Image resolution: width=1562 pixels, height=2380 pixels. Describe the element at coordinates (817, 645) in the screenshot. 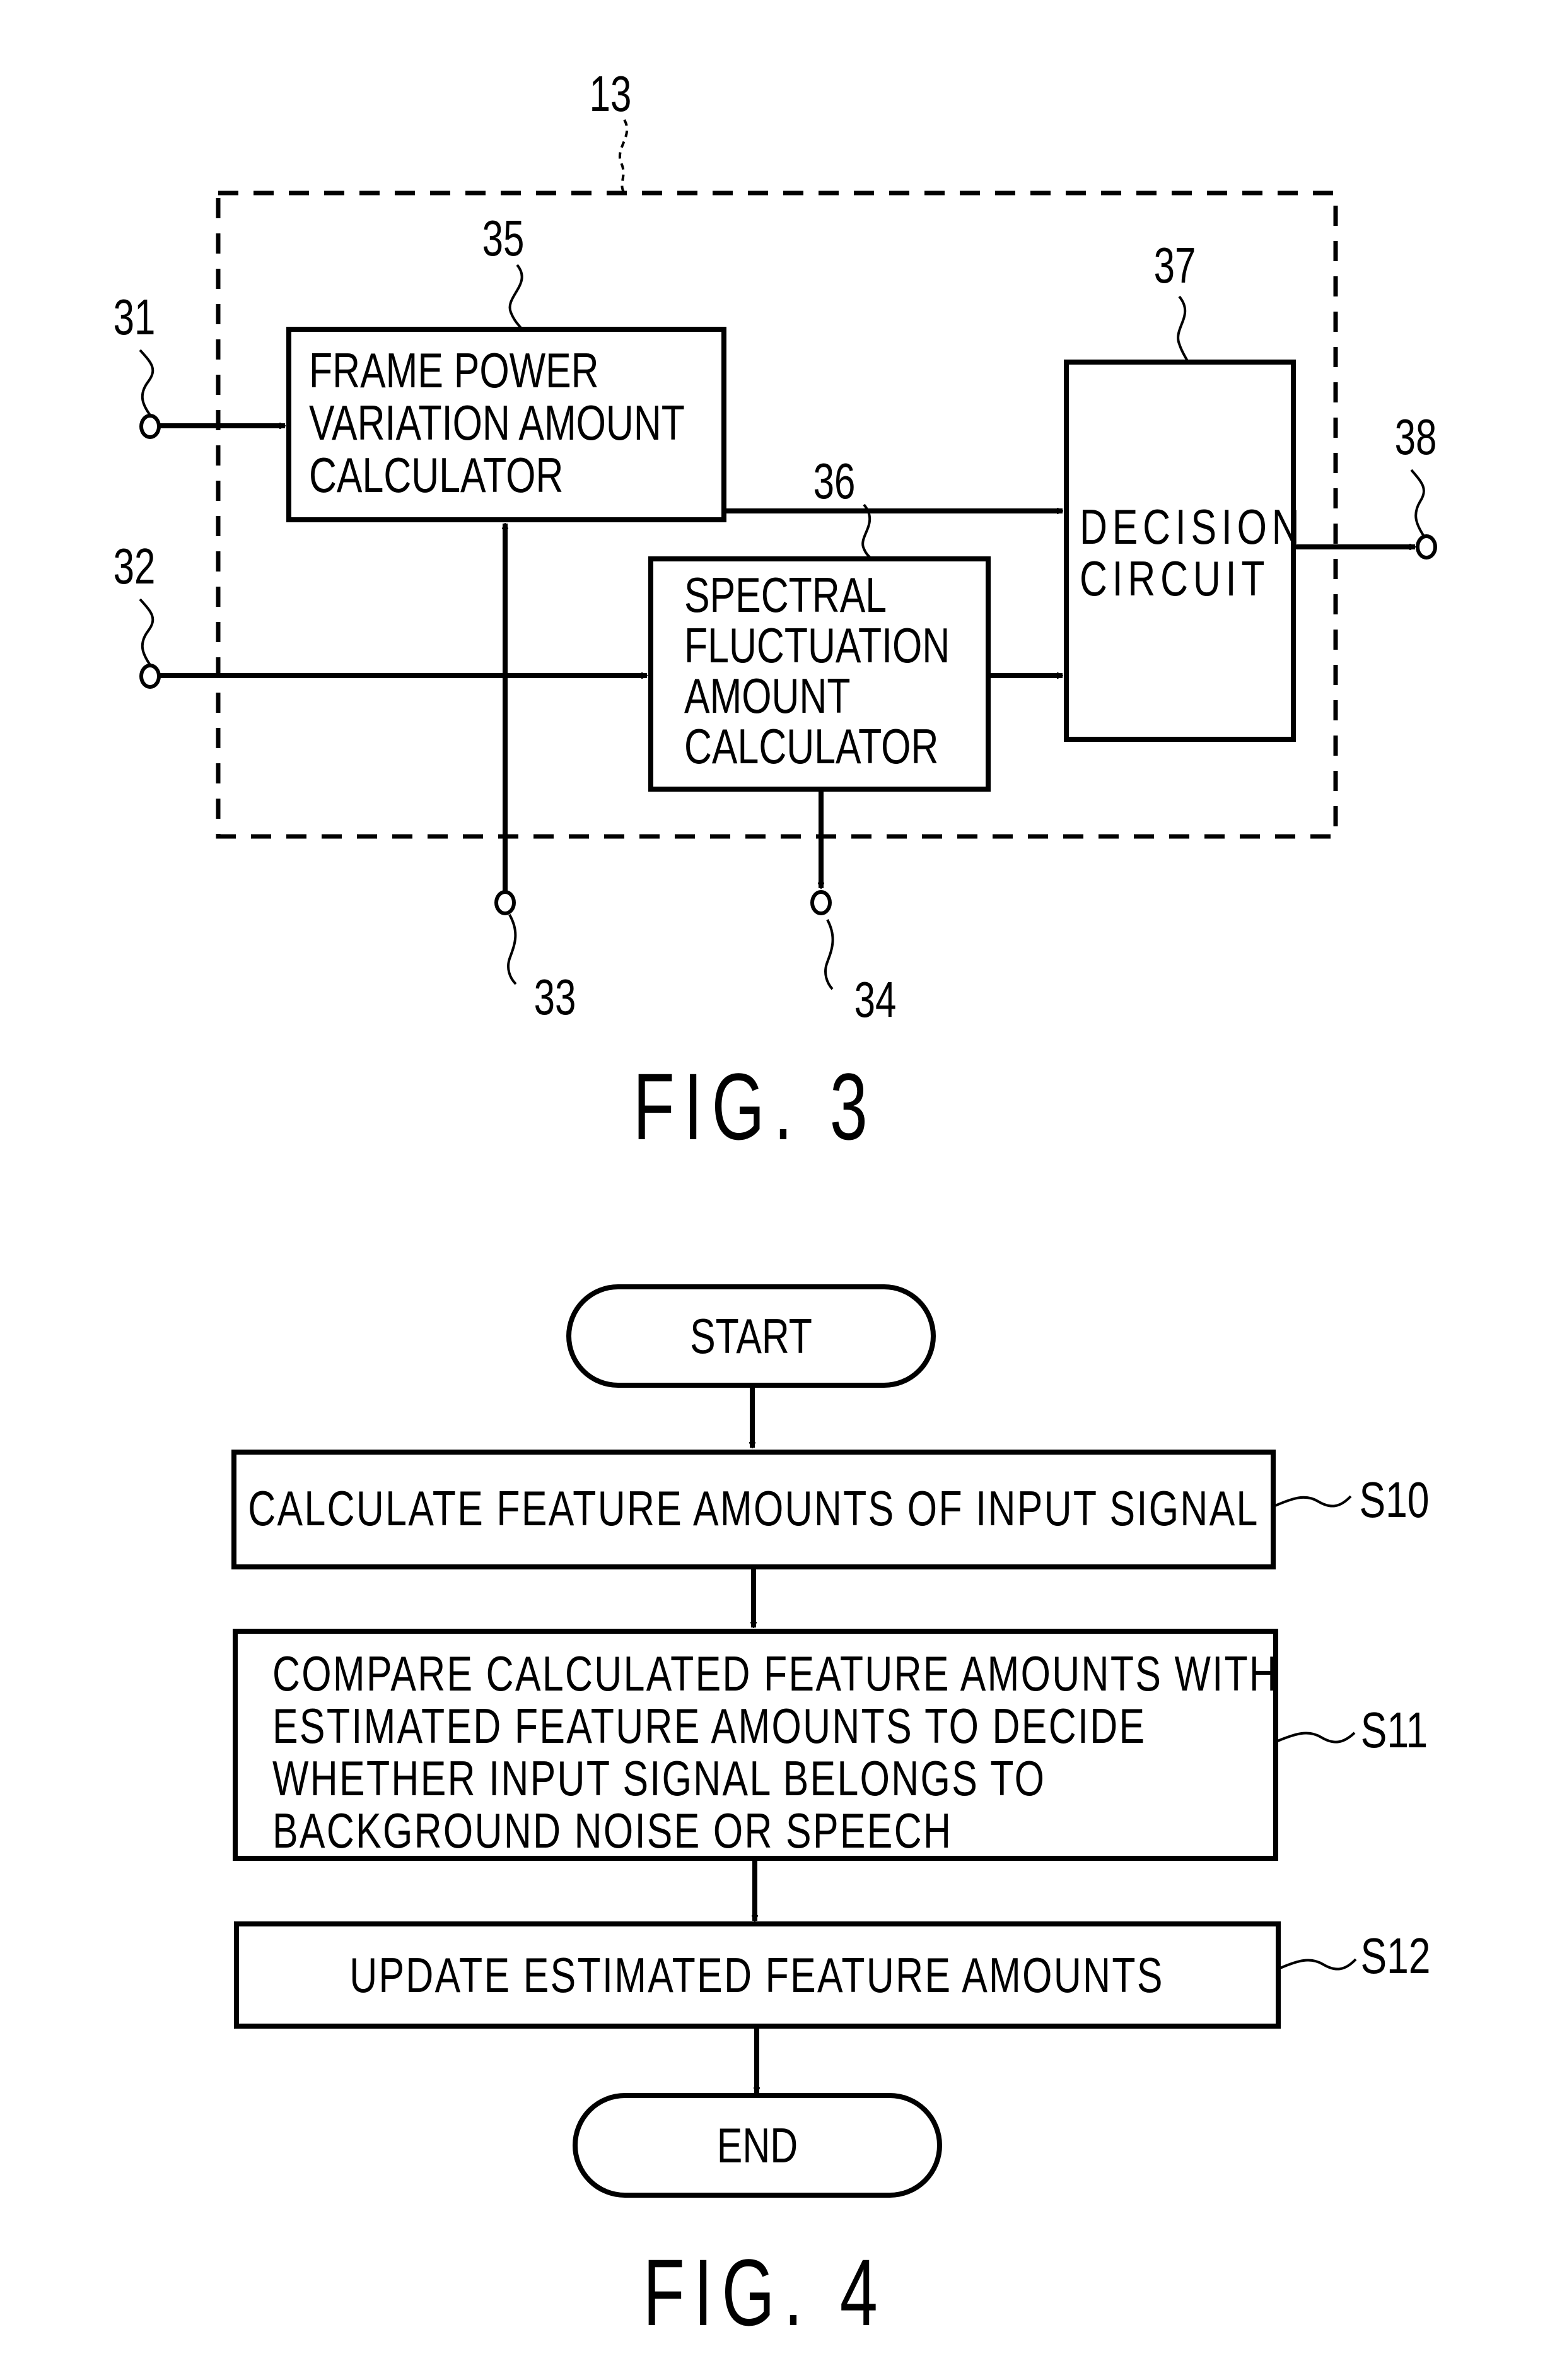

I see `block-36-line-2: FLUCTUATION` at that location.